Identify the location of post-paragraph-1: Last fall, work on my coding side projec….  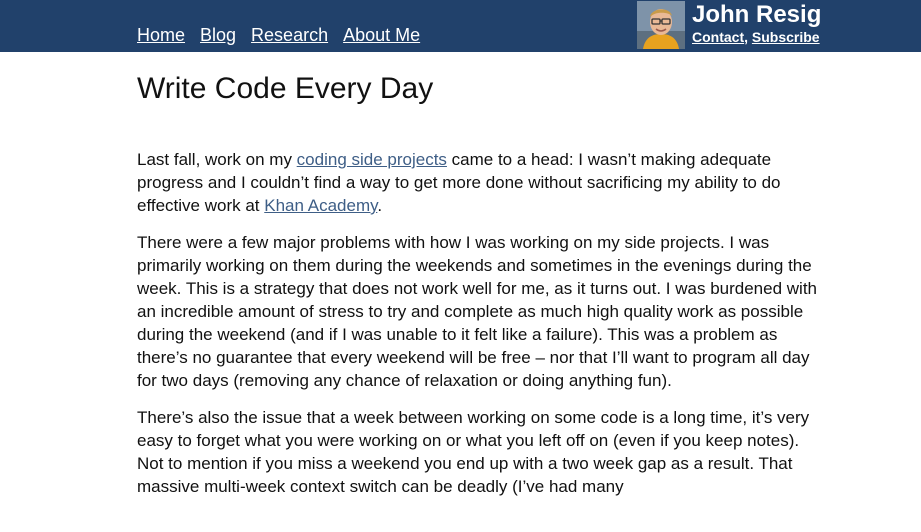
(479, 182).